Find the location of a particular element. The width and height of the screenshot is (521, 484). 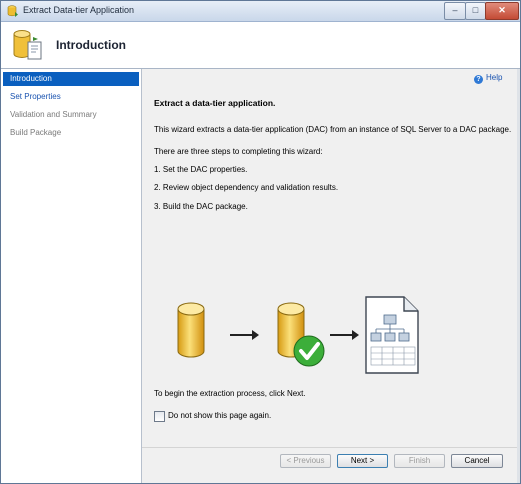

window-border-edge is located at coordinates (518, 276).